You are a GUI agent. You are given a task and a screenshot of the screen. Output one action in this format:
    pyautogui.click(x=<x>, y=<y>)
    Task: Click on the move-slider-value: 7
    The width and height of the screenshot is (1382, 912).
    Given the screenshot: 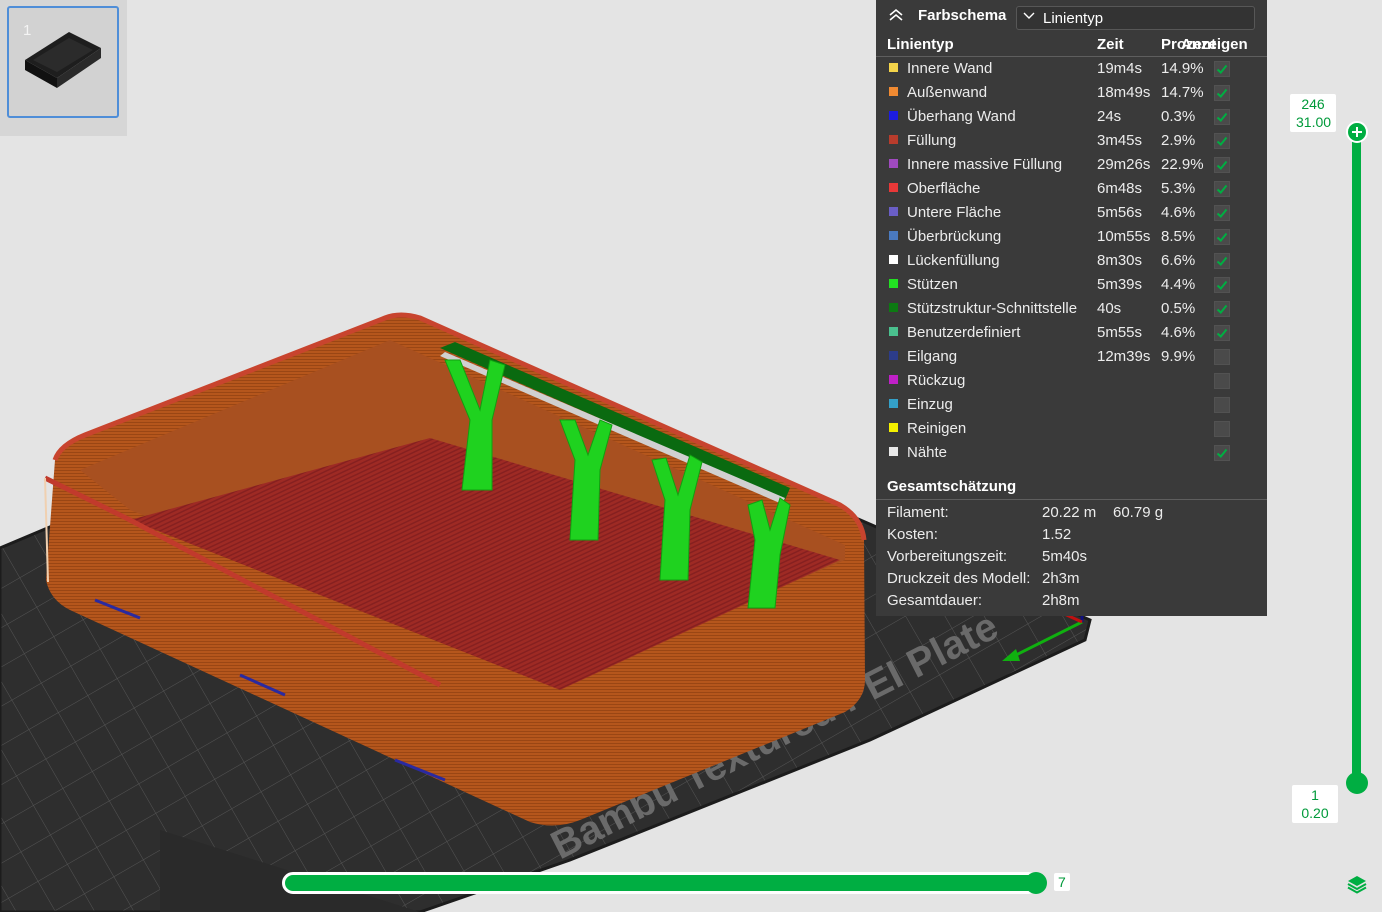 What is the action you would take?
    pyautogui.click(x=1062, y=882)
    